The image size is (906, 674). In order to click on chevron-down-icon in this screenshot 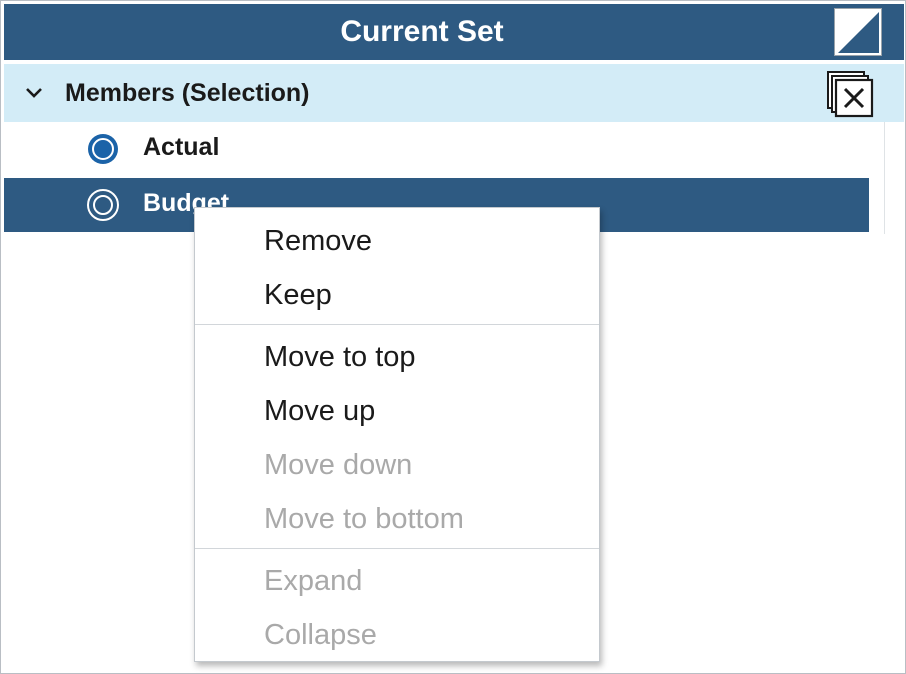, I will do `click(34, 93)`.